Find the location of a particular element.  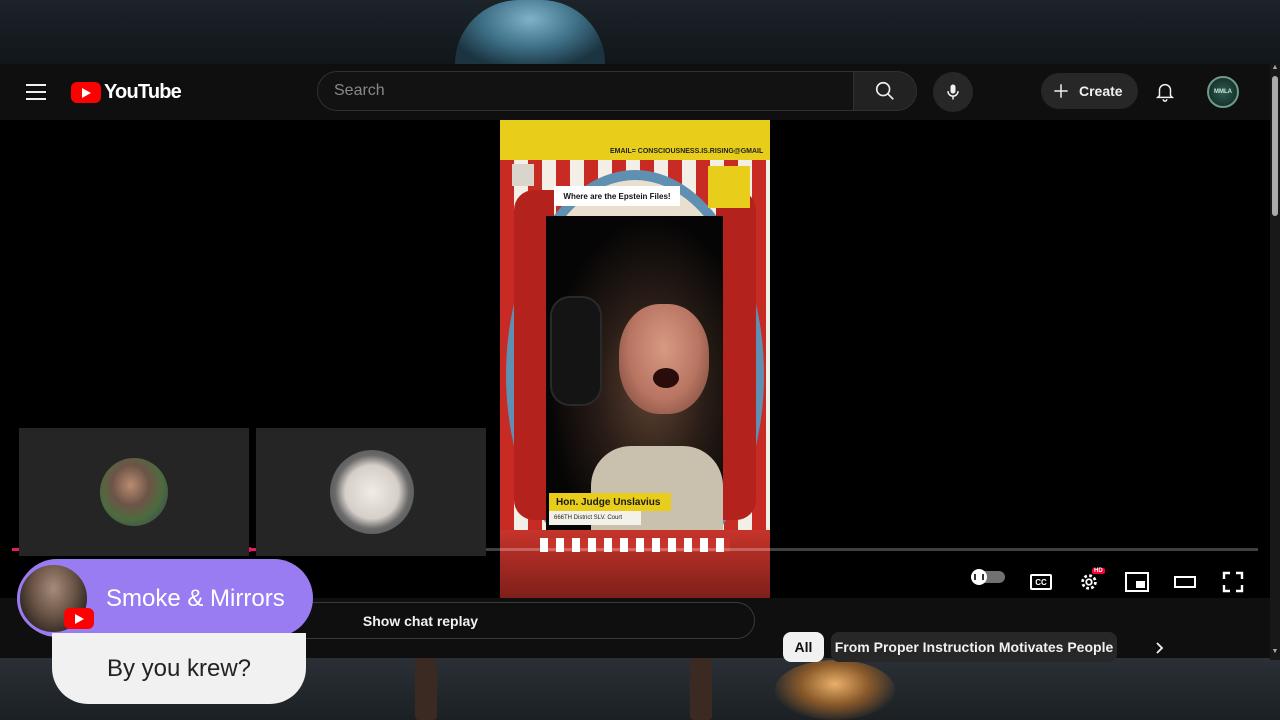

chips-next-button is located at coordinates (1160, 648).